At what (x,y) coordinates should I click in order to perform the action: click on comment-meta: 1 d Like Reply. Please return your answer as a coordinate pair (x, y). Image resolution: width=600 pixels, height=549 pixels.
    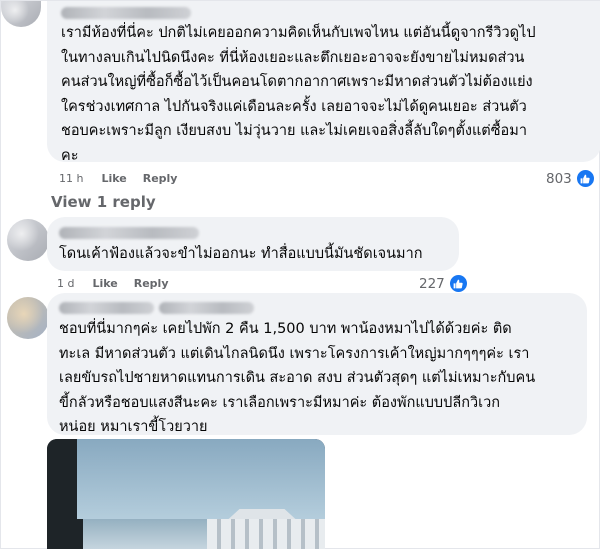
    Looking at the image, I should click on (121, 283).